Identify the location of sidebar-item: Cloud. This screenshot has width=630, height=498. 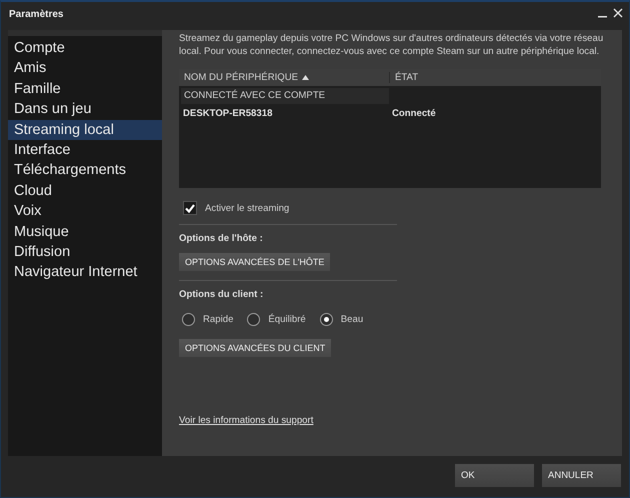
(85, 191).